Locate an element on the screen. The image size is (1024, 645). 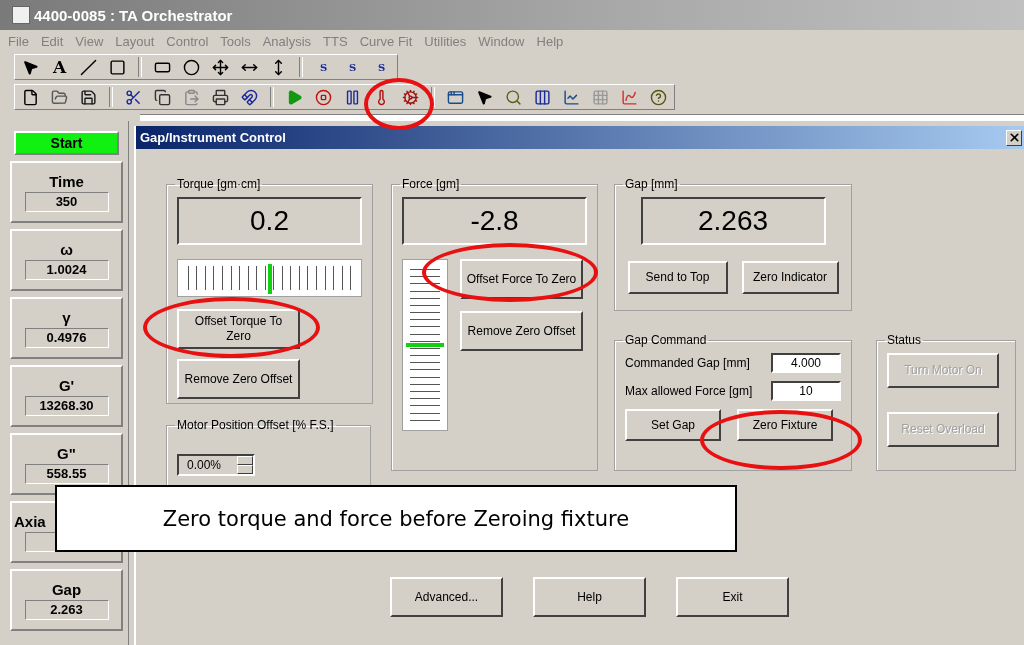
field-label: Max allowed Force [gm] is located at coordinates (689, 391).